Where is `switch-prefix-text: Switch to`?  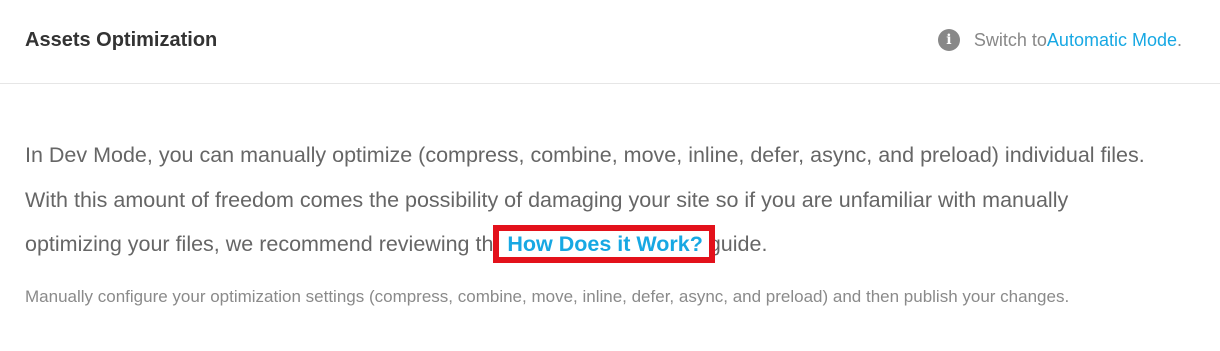 switch-prefix-text: Switch to is located at coordinates (1010, 40).